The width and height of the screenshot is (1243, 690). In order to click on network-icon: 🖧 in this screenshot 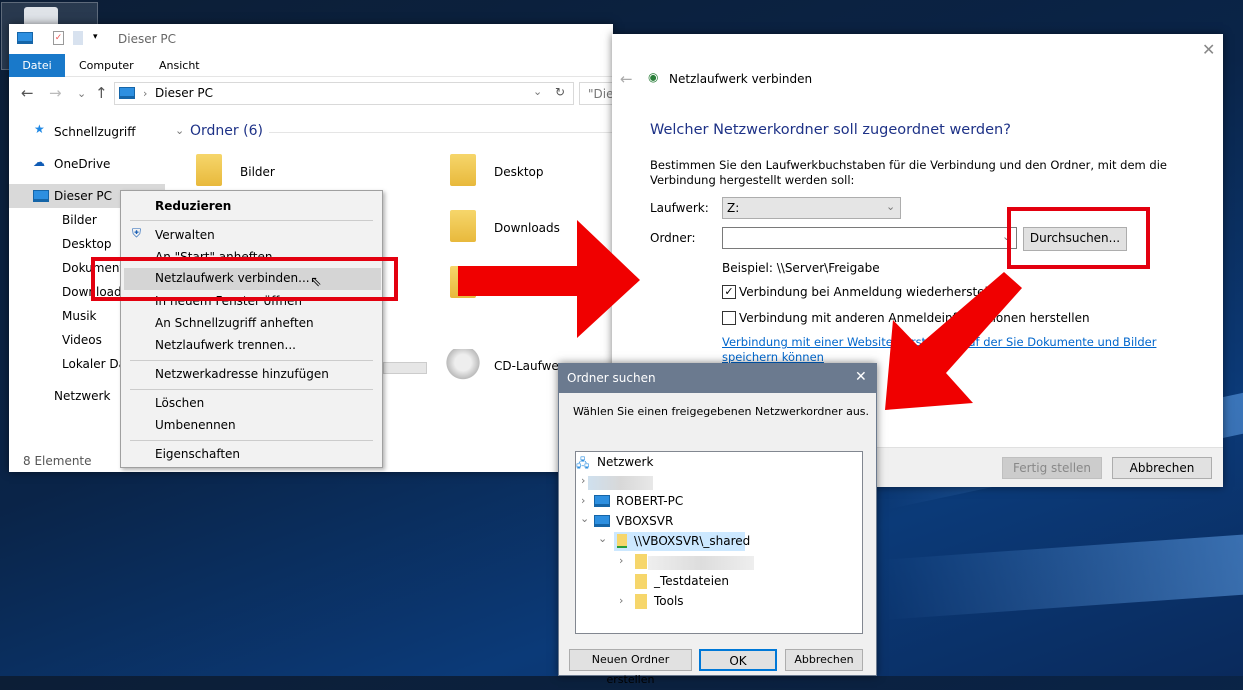, I will do `click(583, 463)`.